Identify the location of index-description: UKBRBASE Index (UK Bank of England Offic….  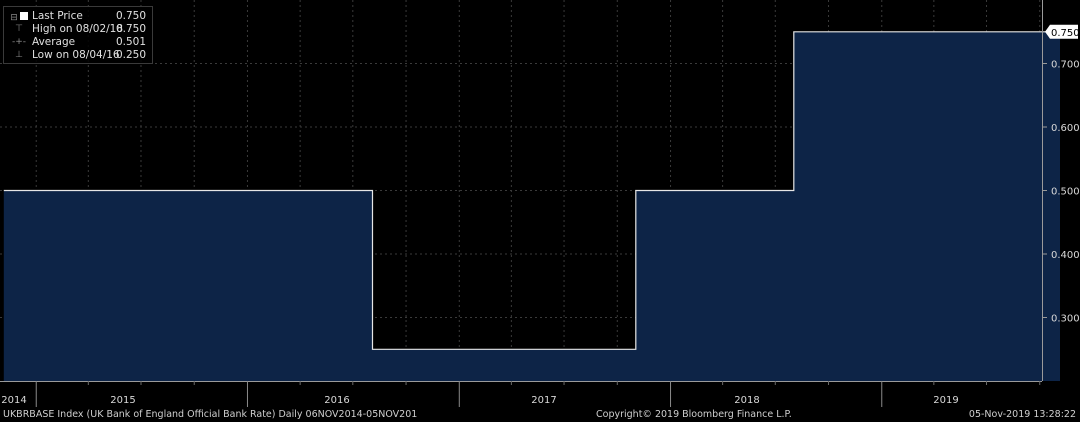
(210, 414).